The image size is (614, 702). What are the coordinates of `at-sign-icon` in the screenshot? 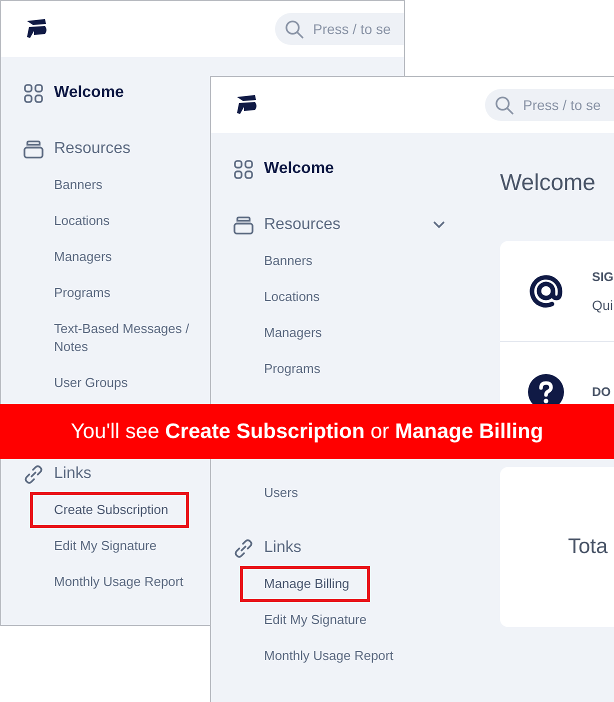 It's located at (546, 291).